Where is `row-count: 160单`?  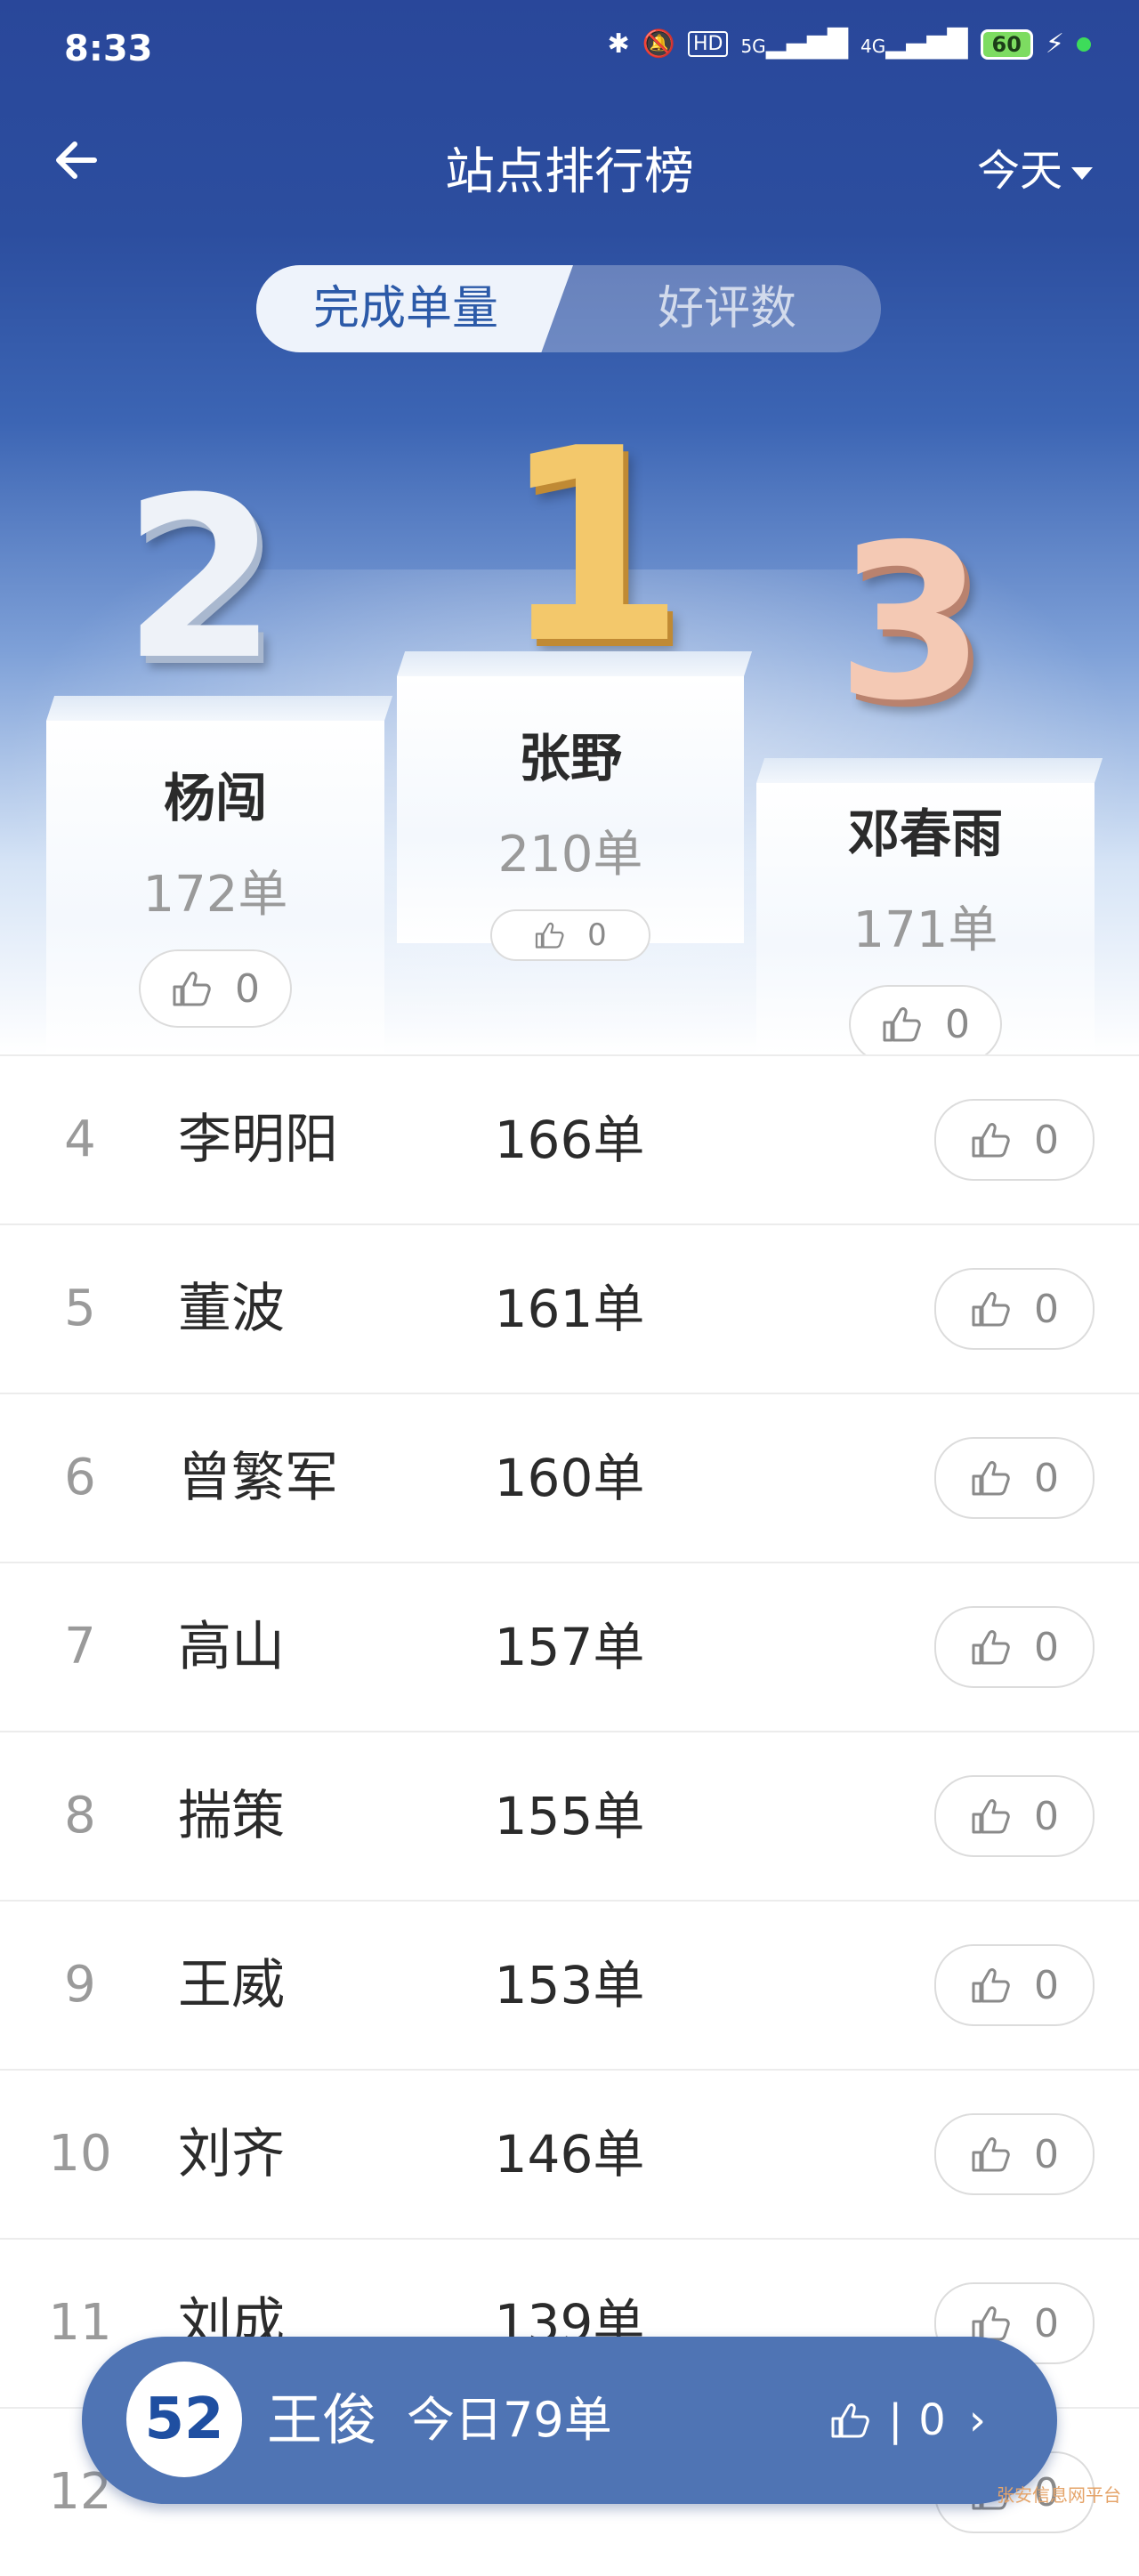
row-count: 160单 is located at coordinates (569, 1478).